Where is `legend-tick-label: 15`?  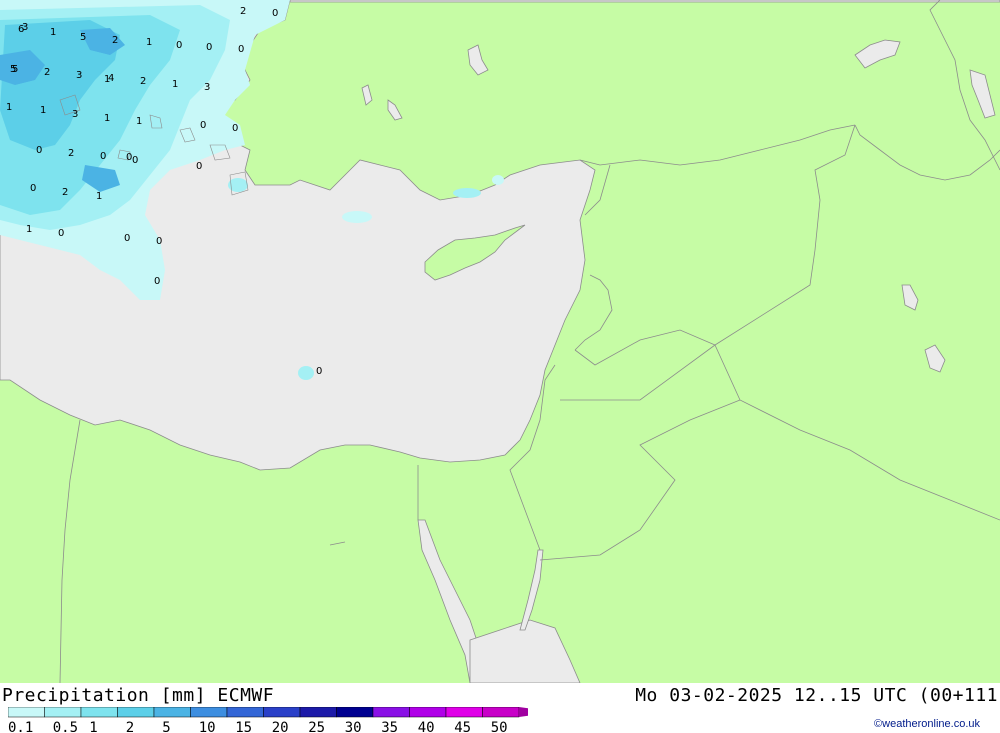
legend-tick-label: 15 is located at coordinates (243, 726).